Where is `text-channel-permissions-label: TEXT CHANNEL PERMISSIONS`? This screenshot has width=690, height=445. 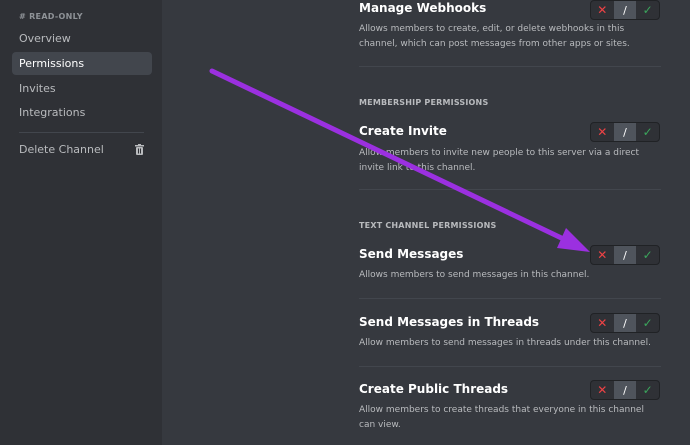
text-channel-permissions-label: TEXT CHANNEL PERMISSIONS is located at coordinates (428, 225).